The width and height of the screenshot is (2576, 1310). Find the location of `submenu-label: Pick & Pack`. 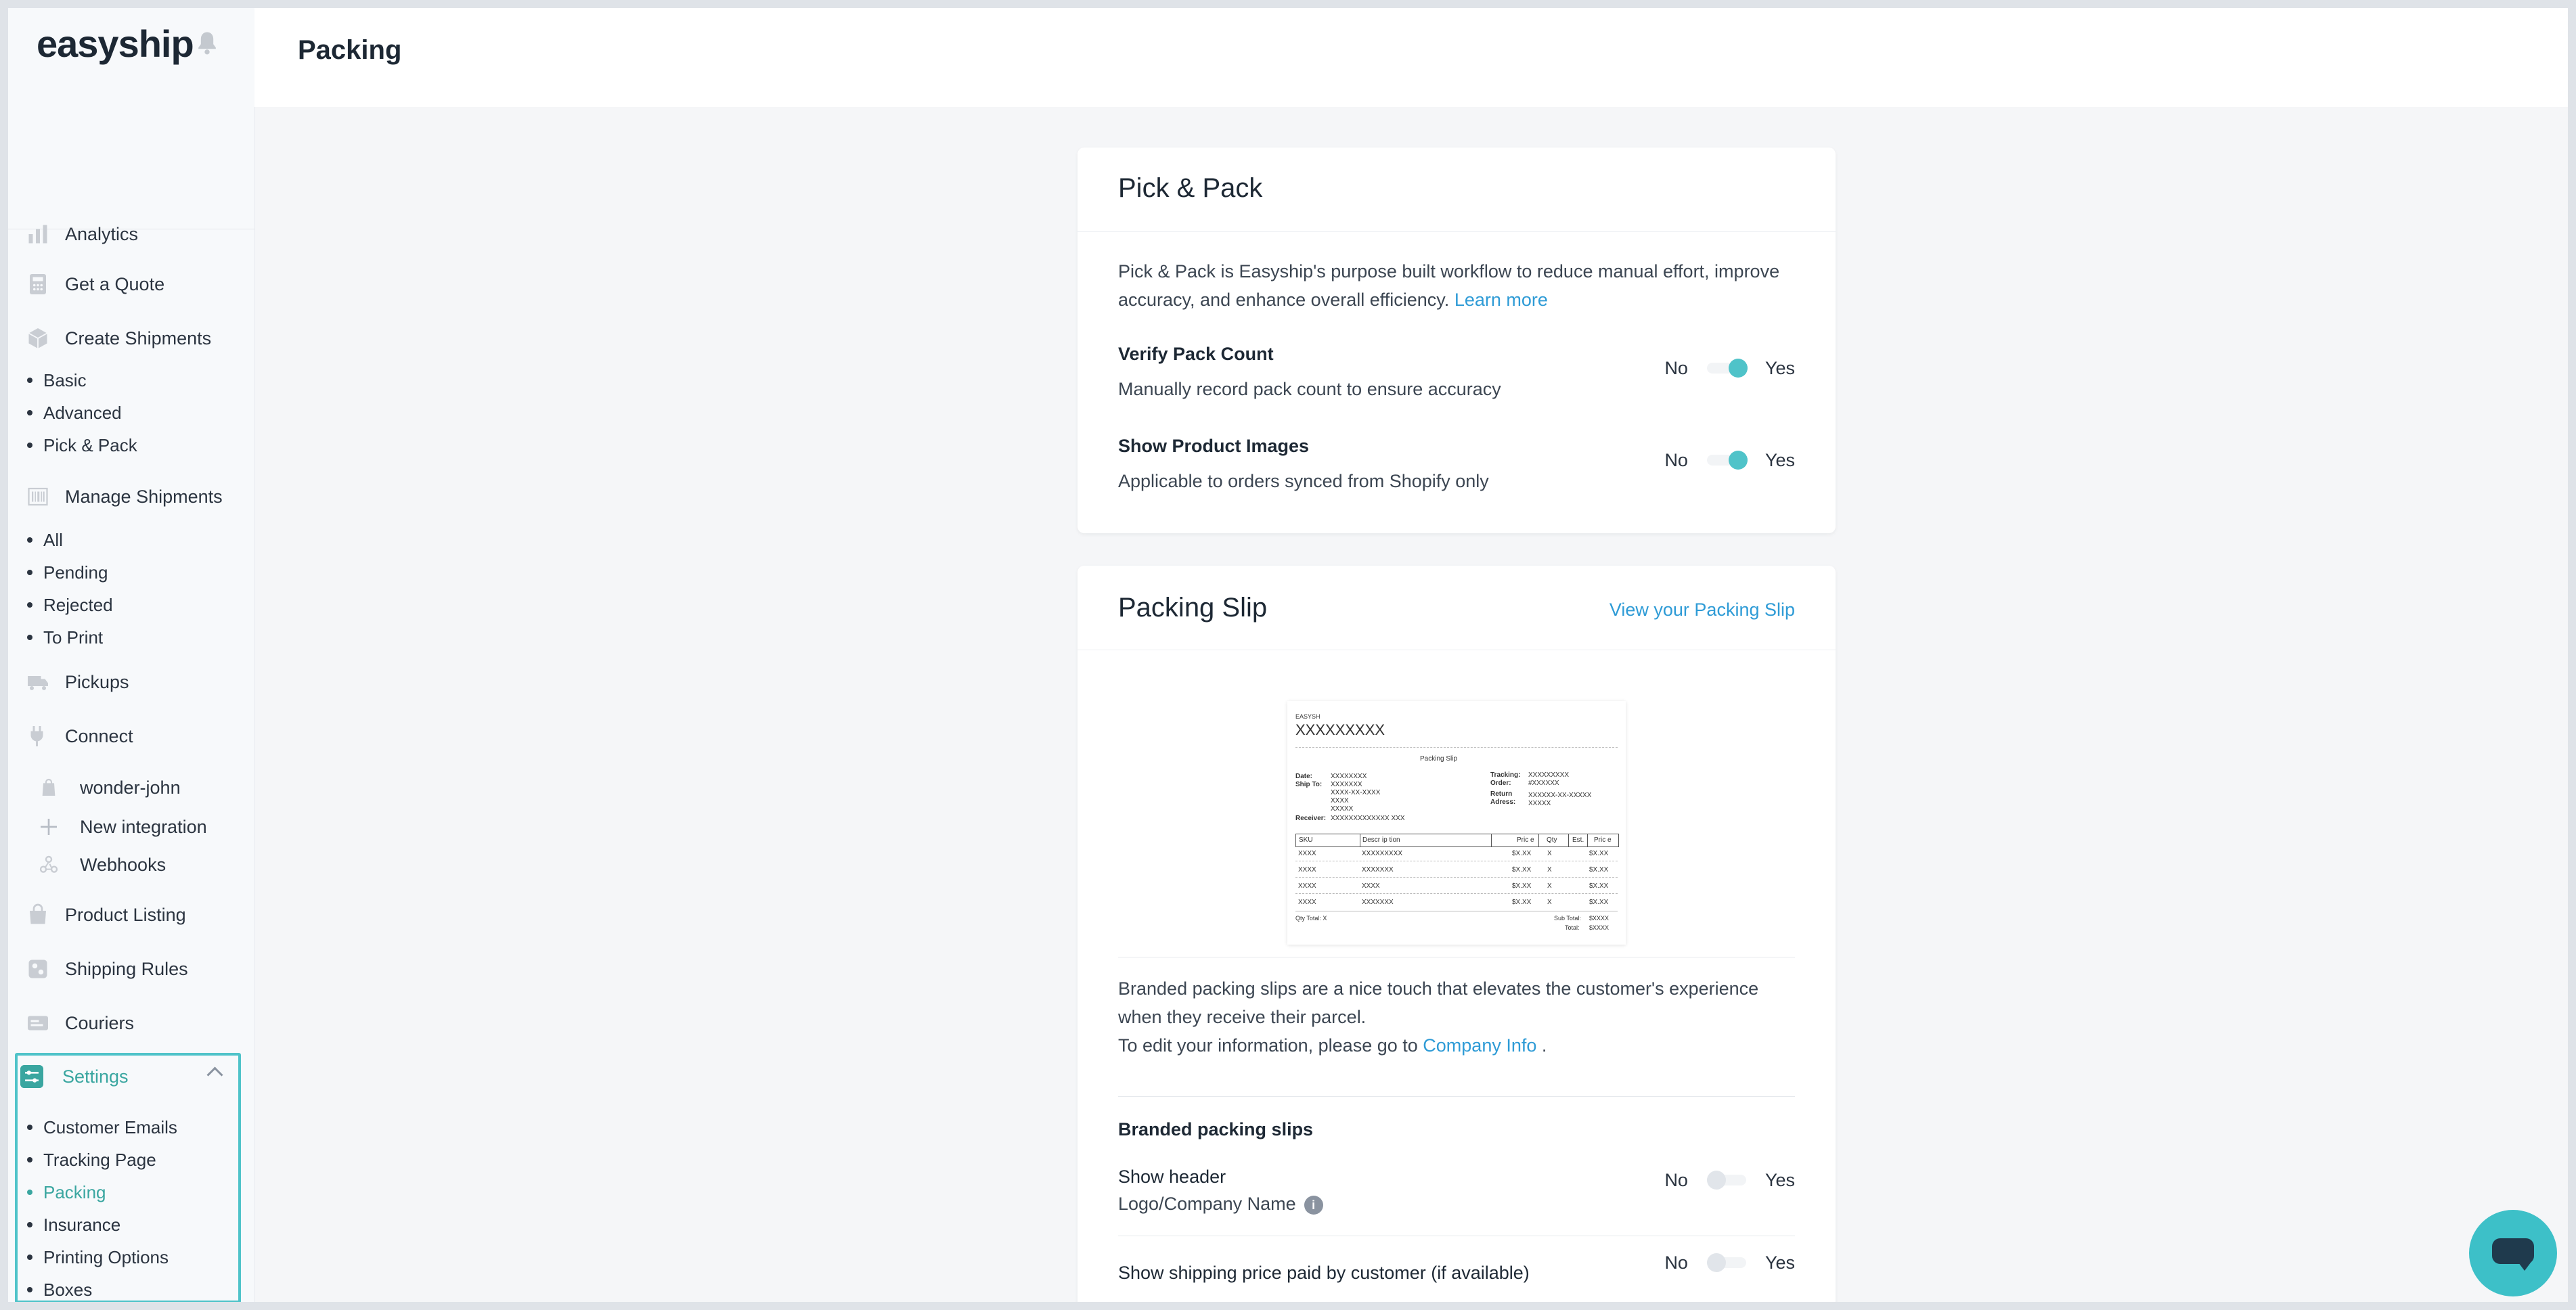

submenu-label: Pick & Pack is located at coordinates (90, 444).